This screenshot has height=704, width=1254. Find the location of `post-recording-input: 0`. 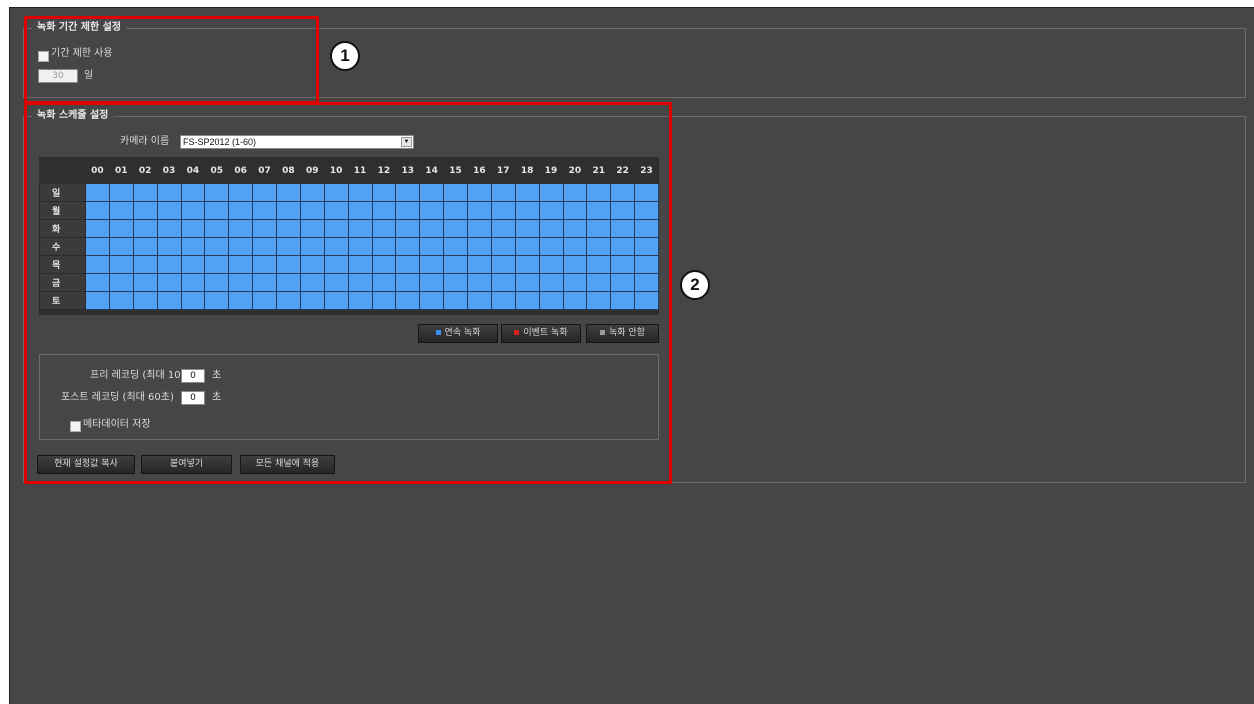

post-recording-input: 0 is located at coordinates (193, 398).